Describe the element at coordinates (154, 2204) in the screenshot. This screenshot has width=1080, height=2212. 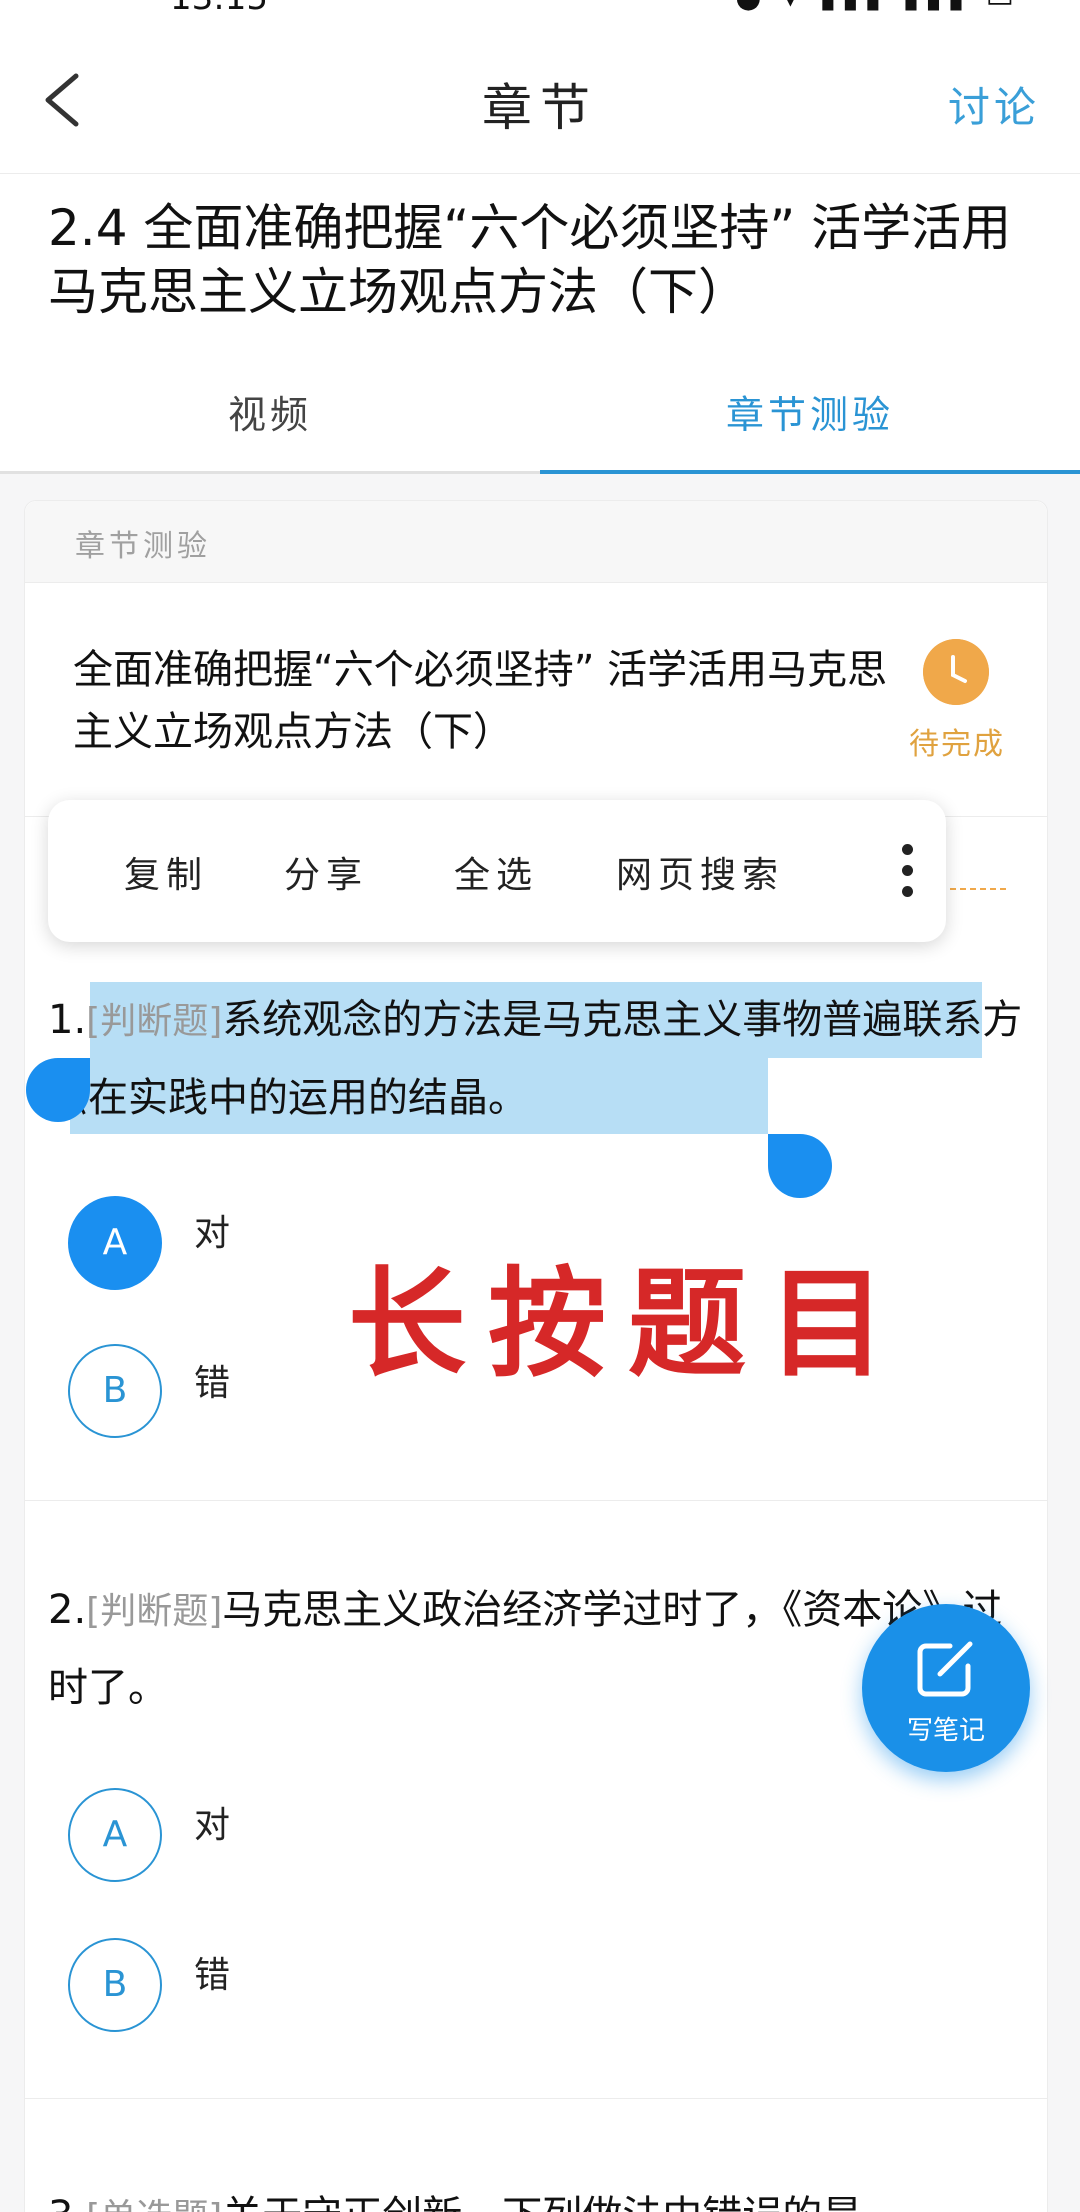
I see `question-type: [单选题]` at that location.